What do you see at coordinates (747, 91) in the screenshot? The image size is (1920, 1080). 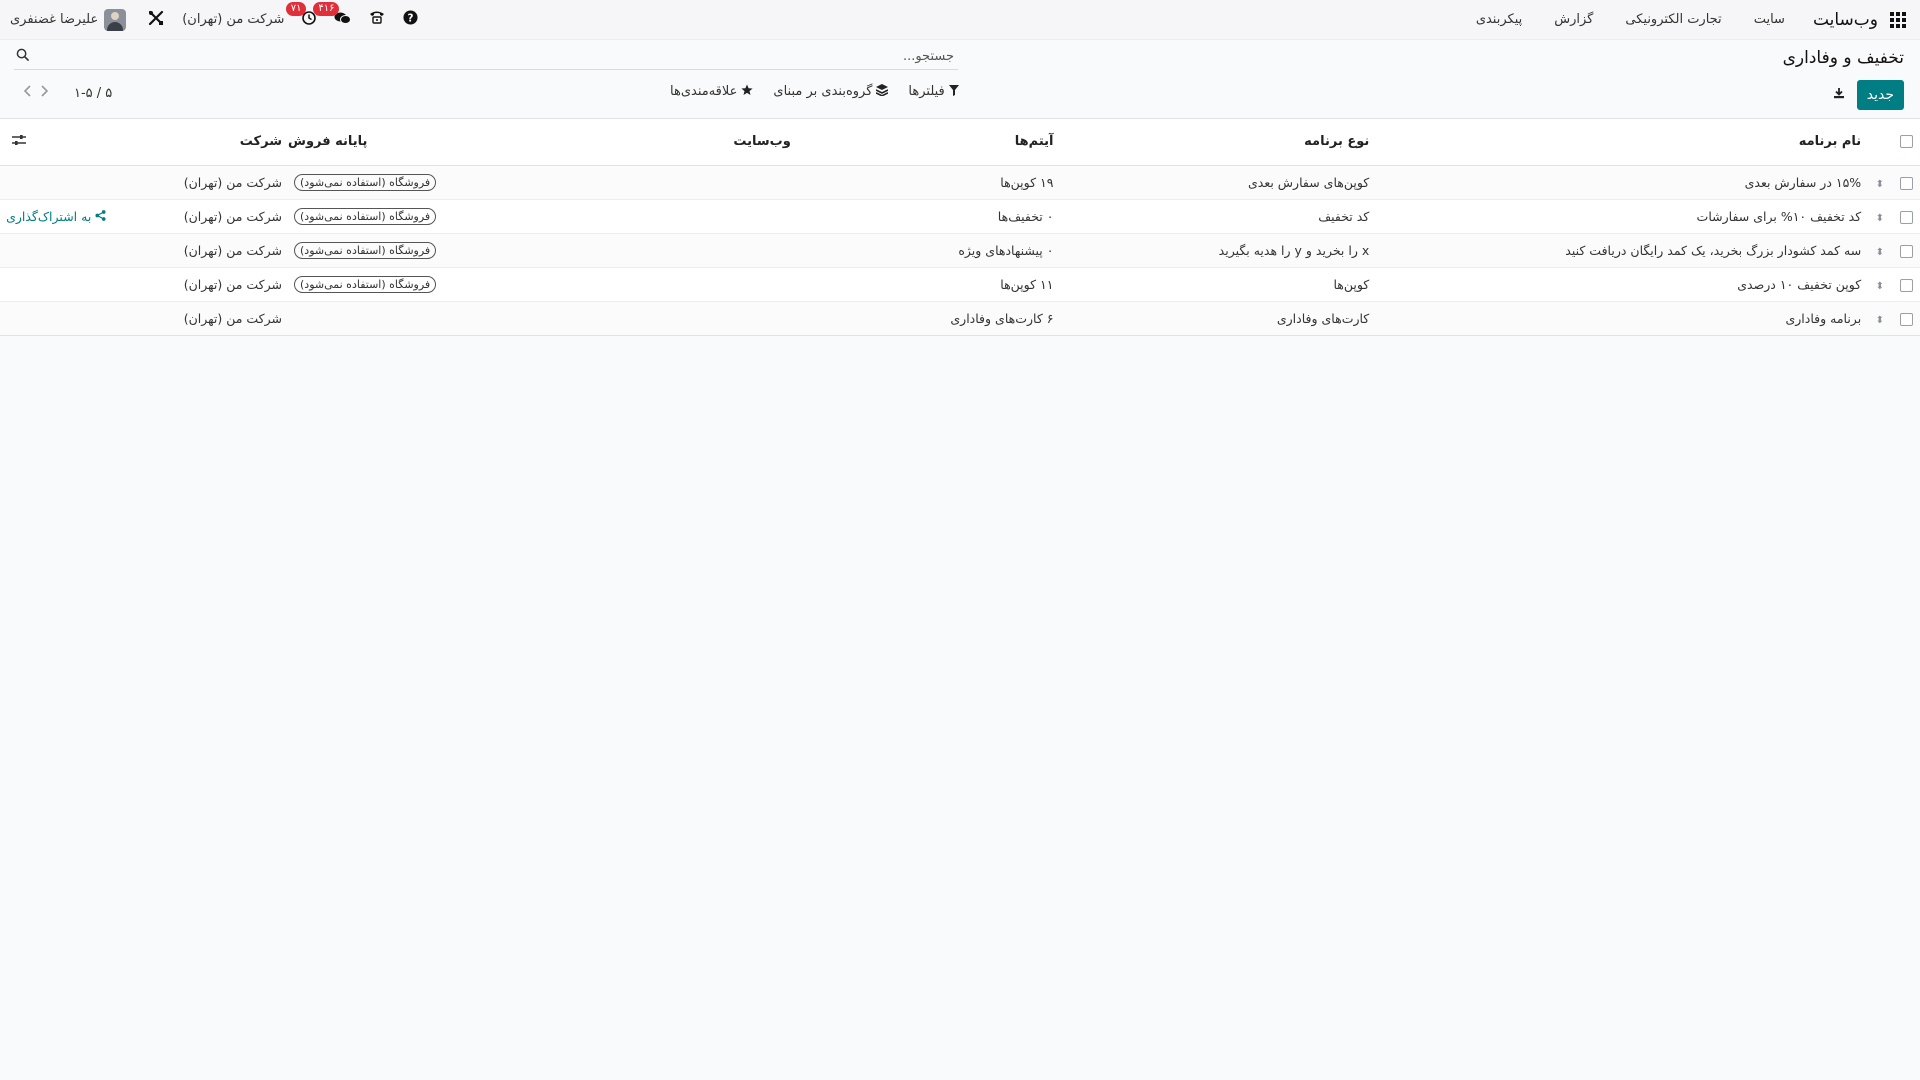 I see `star-icon` at bounding box center [747, 91].